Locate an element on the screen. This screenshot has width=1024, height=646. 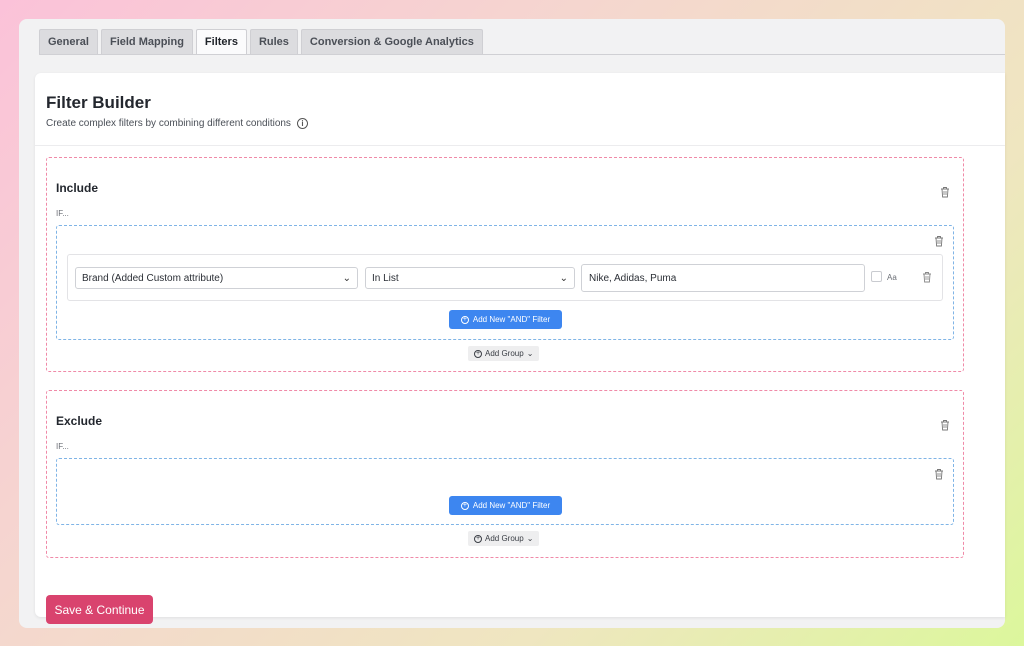
tab-conversion-google-analytics: Conversion & Google Analytics is located at coordinates (391, 42).